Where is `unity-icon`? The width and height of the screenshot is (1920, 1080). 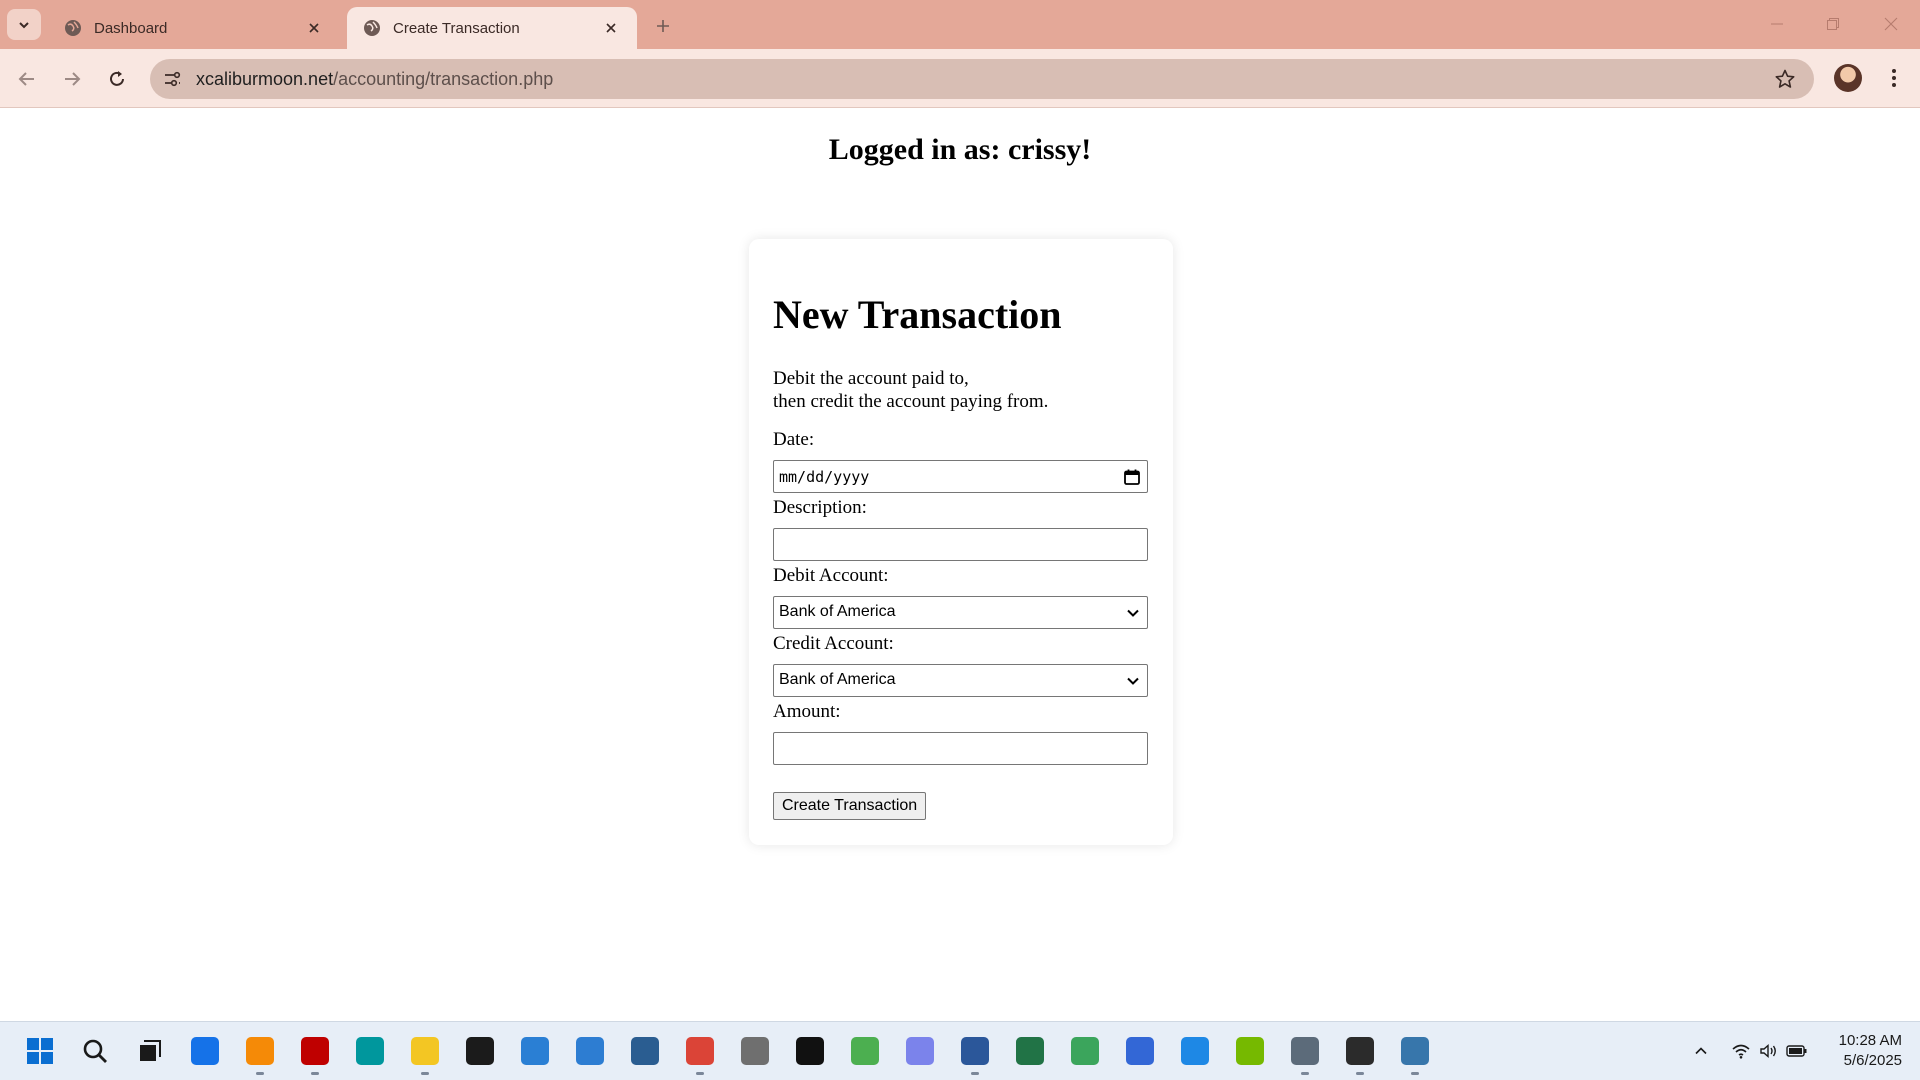 unity-icon is located at coordinates (810, 1051).